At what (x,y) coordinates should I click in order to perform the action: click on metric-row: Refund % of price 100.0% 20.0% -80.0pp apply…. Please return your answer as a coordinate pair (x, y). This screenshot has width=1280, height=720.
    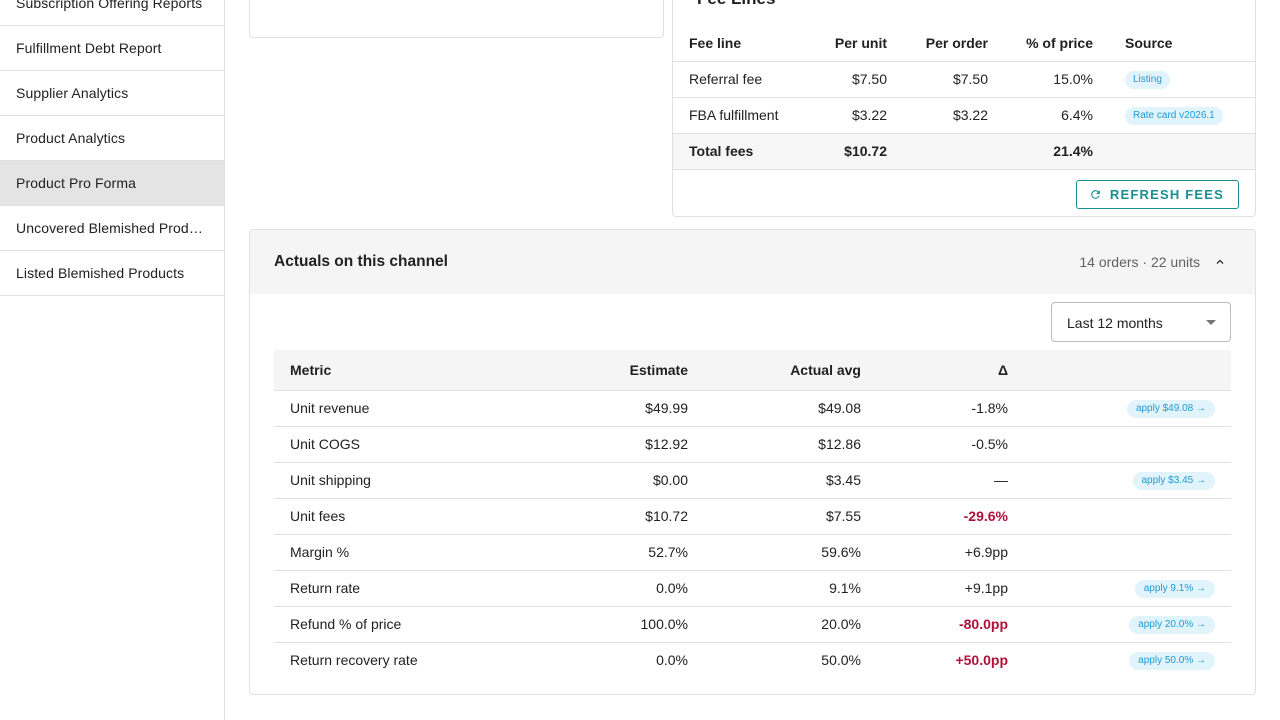
    Looking at the image, I should click on (752, 624).